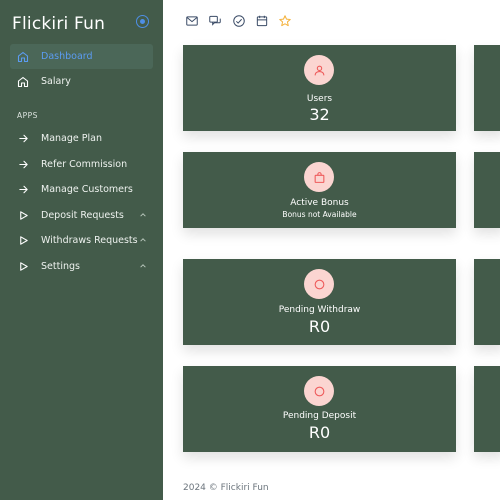  I want to click on chat-icon, so click(215, 21).